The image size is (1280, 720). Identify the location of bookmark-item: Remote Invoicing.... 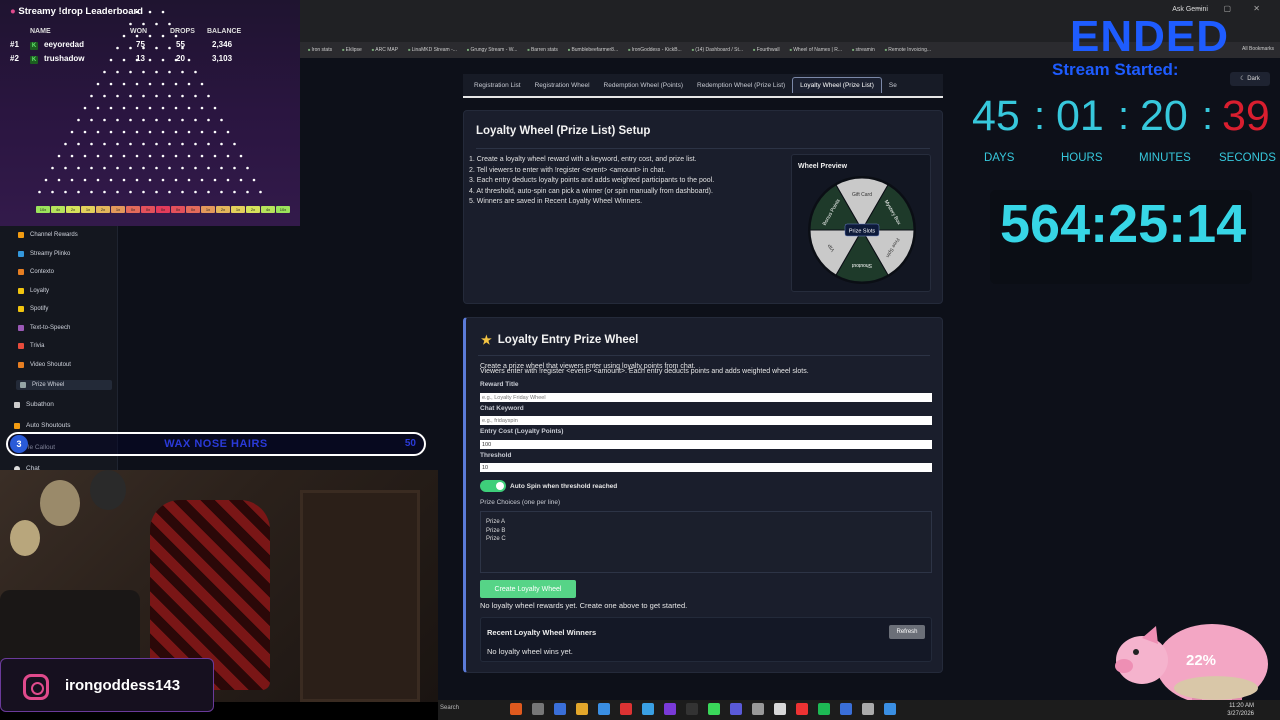
(908, 50).